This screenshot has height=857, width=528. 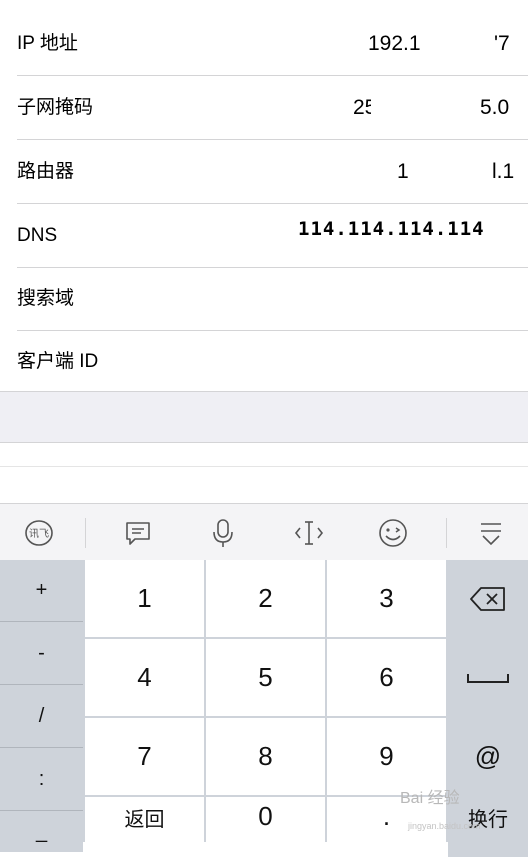 I want to click on space-icon, so click(x=488, y=678).